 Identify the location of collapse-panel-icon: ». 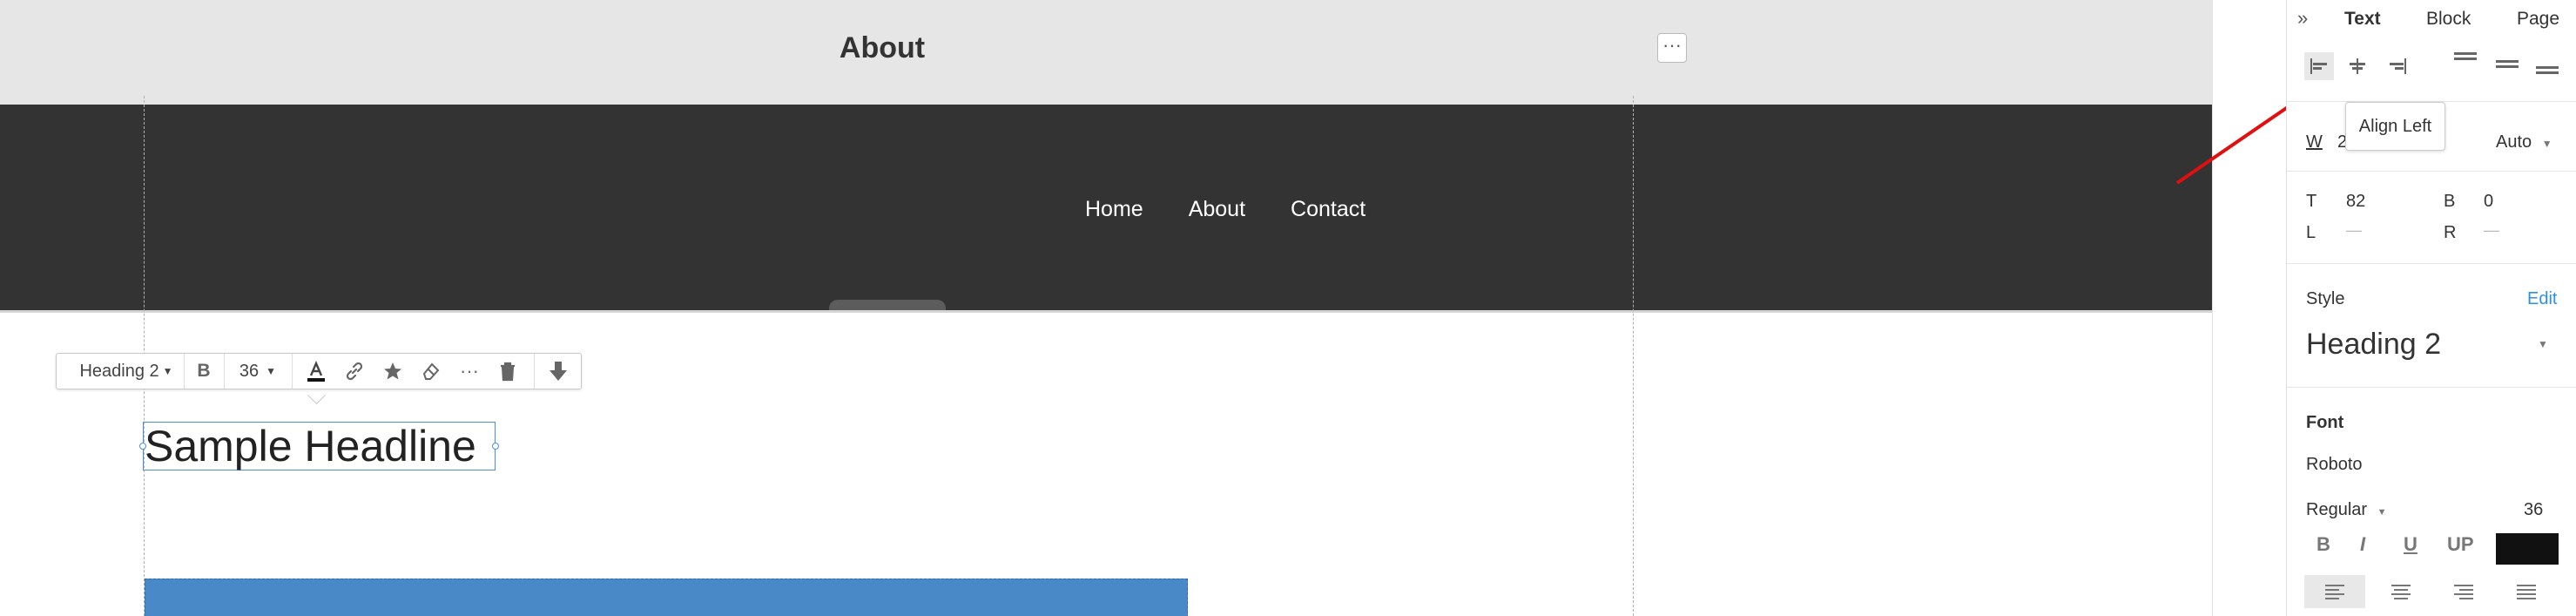
(2303, 18).